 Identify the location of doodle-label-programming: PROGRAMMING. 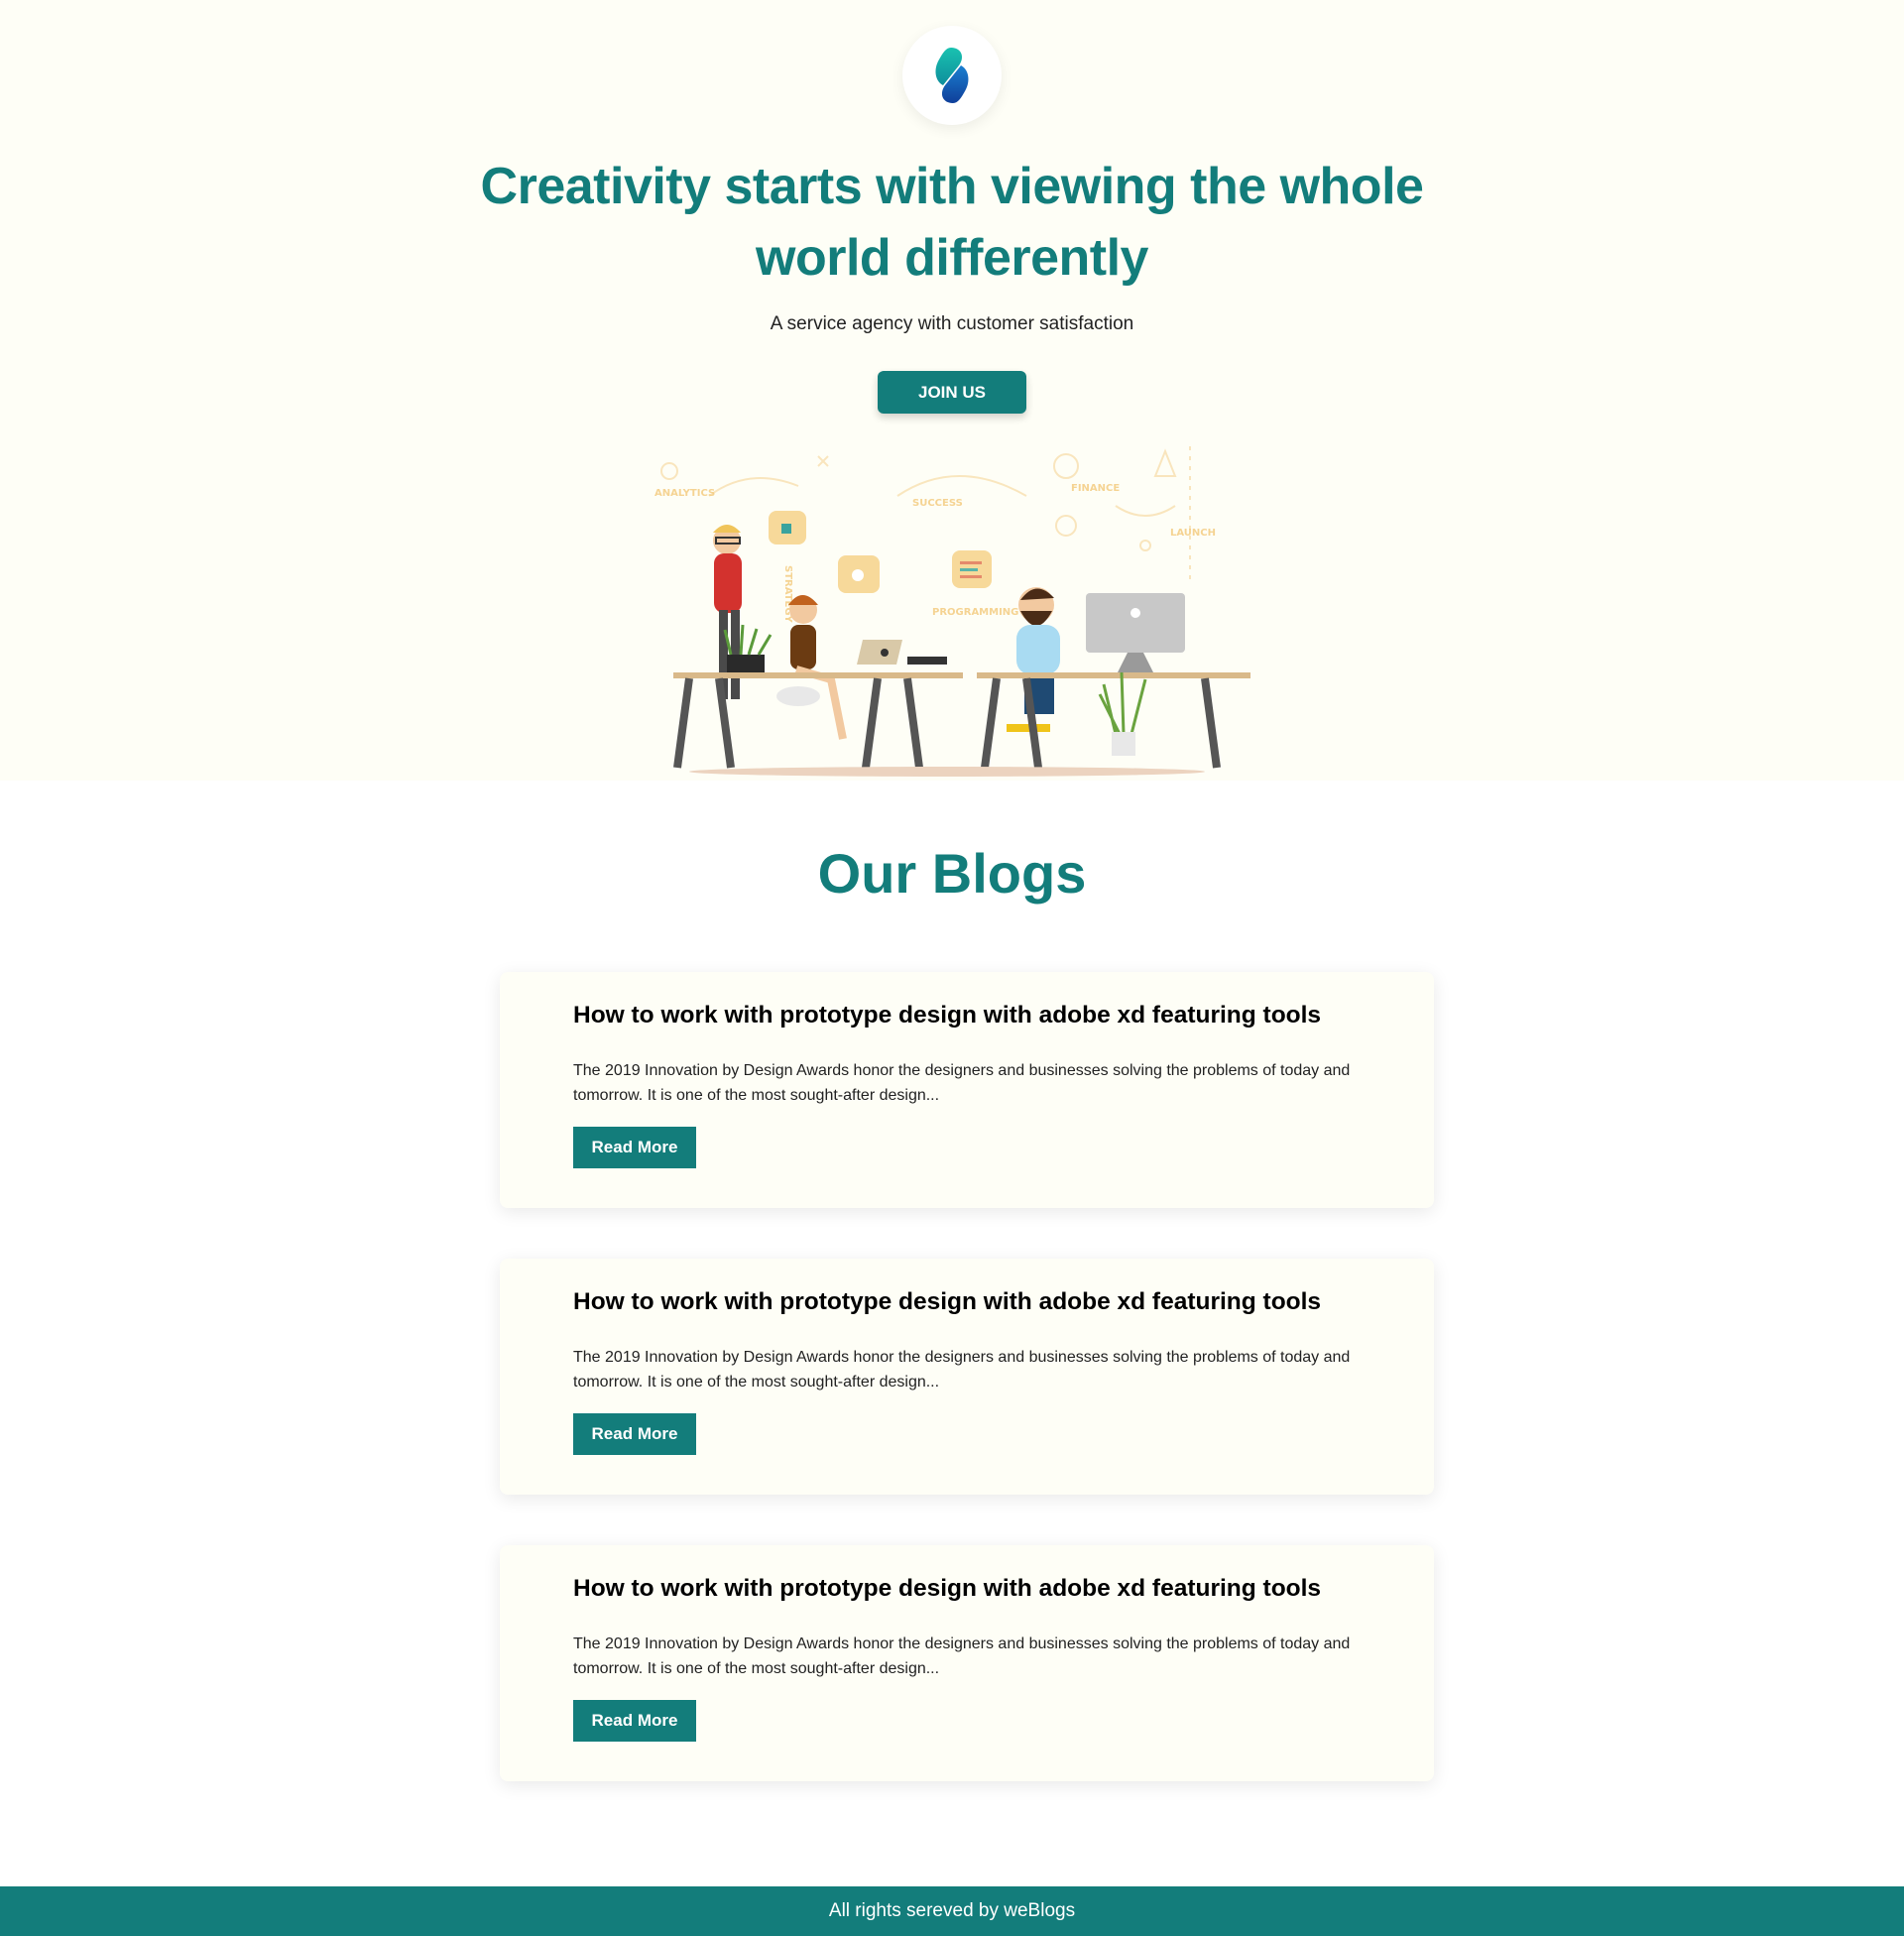
(975, 612).